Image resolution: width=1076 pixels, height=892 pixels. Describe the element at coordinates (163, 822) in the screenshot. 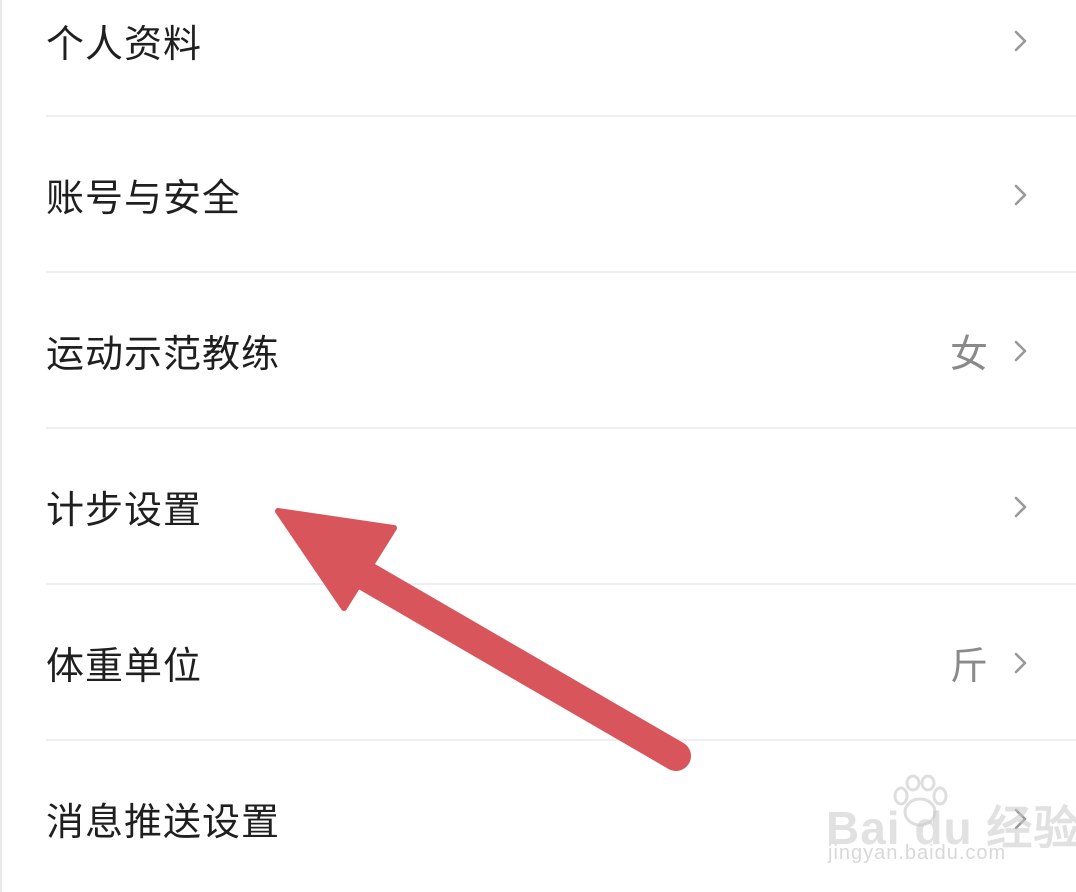

I see `settings-item-label: 消息推送设置` at that location.